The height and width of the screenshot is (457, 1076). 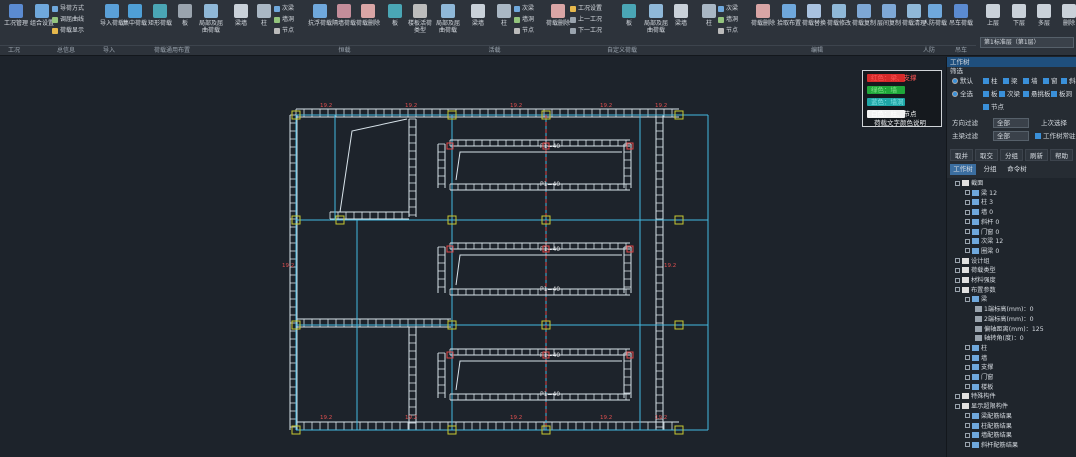 What do you see at coordinates (448, 21) in the screenshot?
I see `ribbon-tool-15: 局部及屈曲荷载` at bounding box center [448, 21].